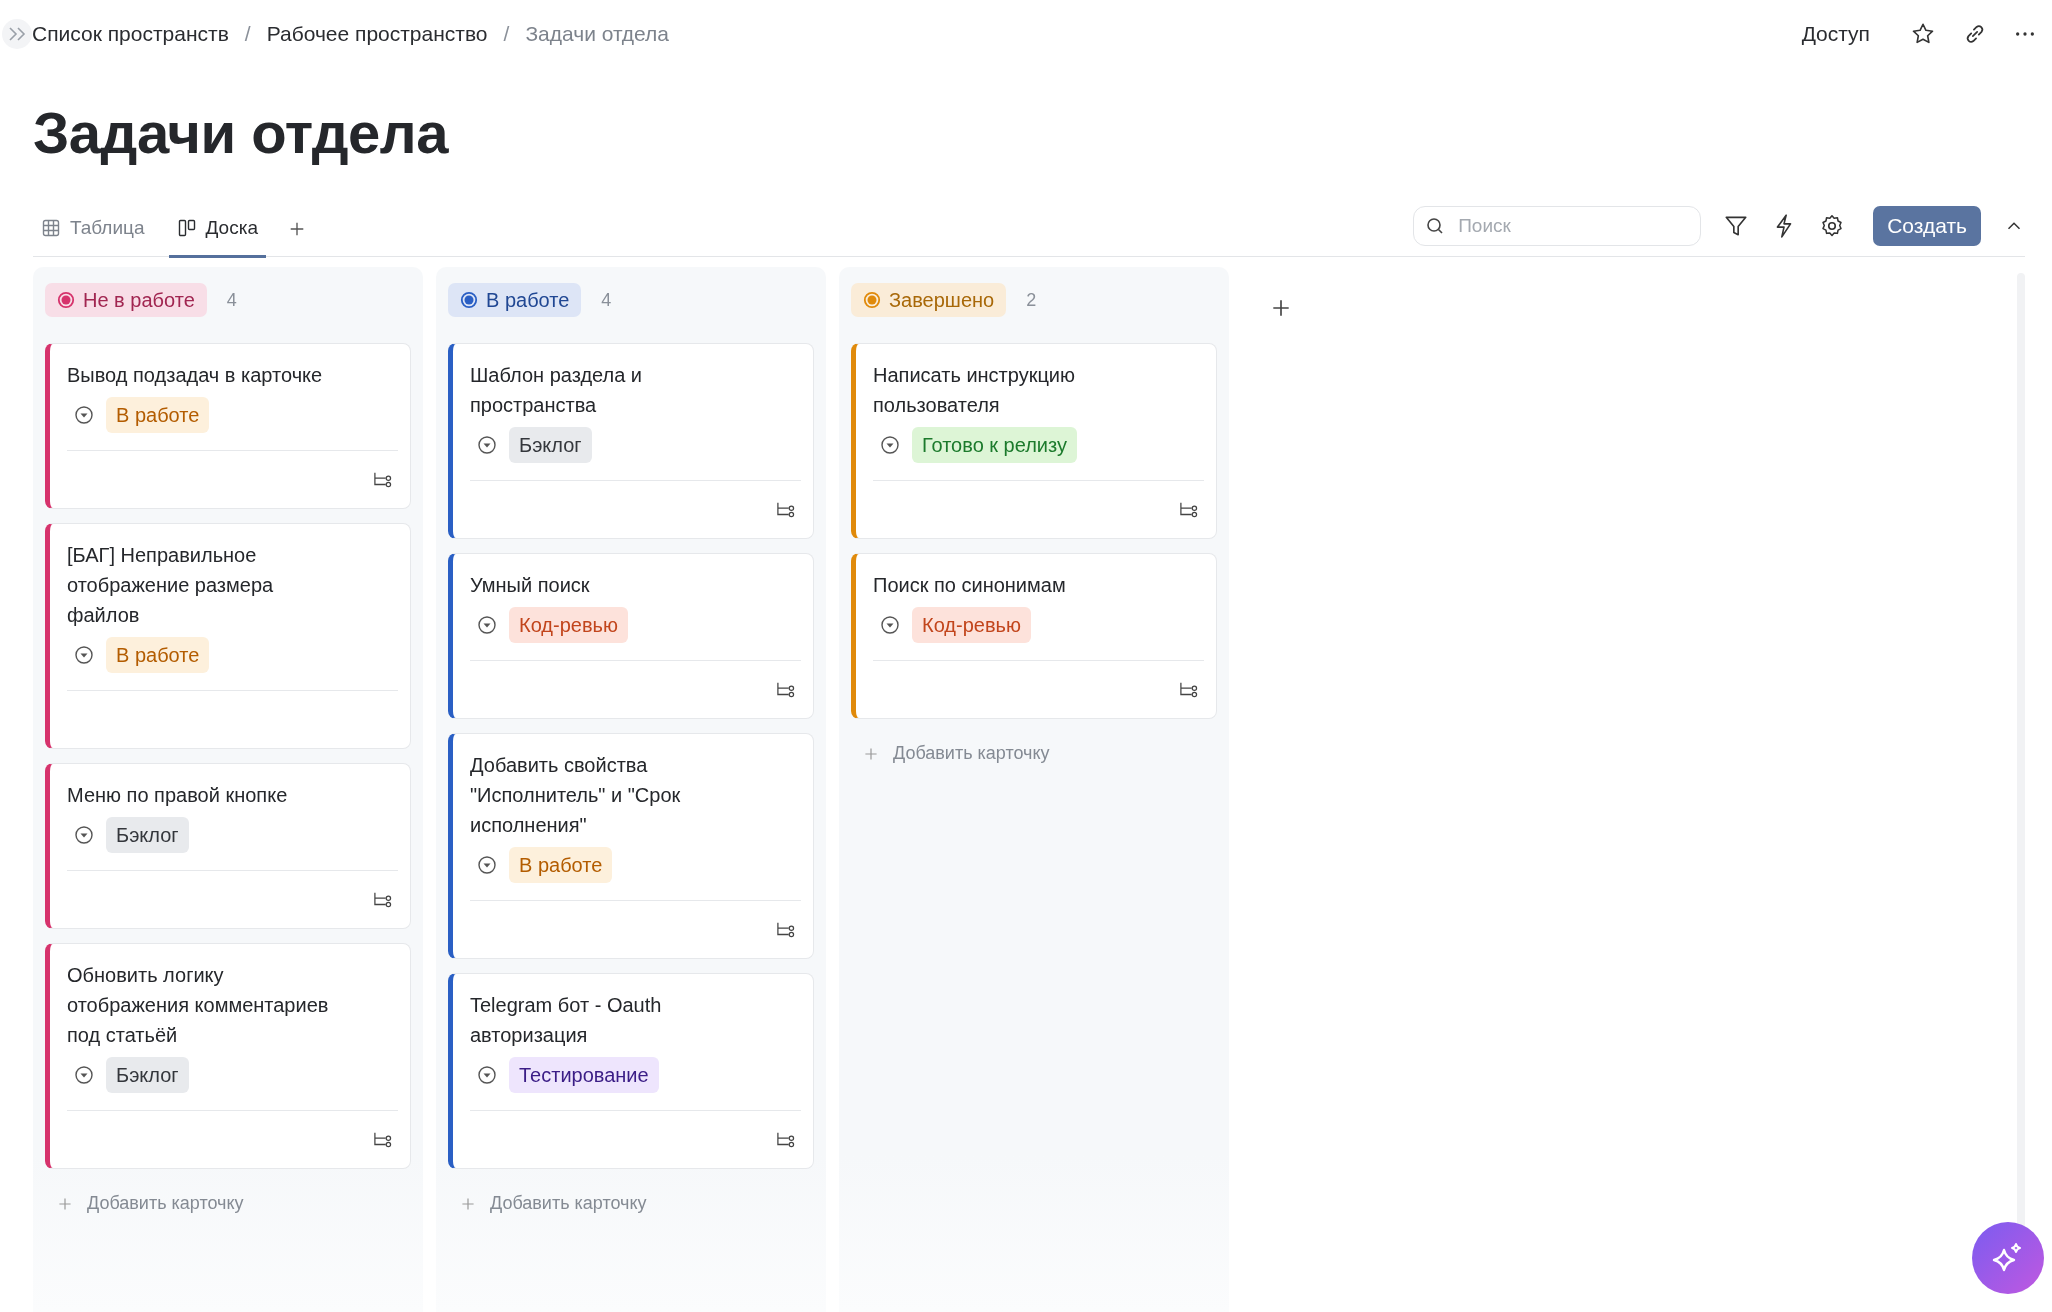 The height and width of the screenshot is (1312, 2052). What do you see at coordinates (1031, 300) in the screenshot?
I see `card-count: 2` at bounding box center [1031, 300].